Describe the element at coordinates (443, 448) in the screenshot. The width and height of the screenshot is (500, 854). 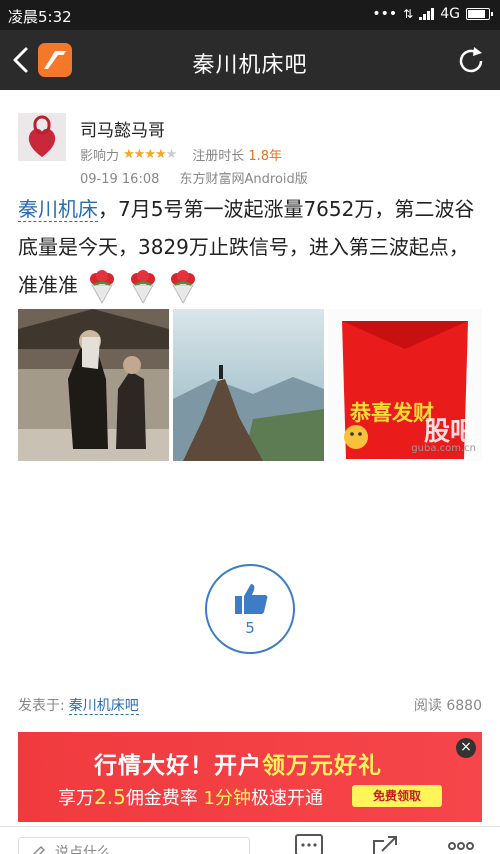
I see `watermark-url: guba.com.cn` at that location.